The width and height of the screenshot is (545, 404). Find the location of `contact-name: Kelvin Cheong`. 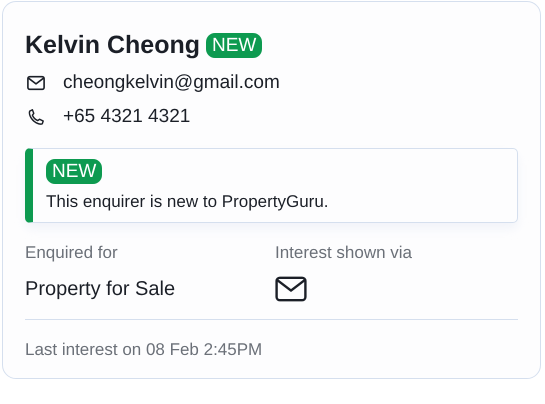

contact-name: Kelvin Cheong is located at coordinates (112, 45).